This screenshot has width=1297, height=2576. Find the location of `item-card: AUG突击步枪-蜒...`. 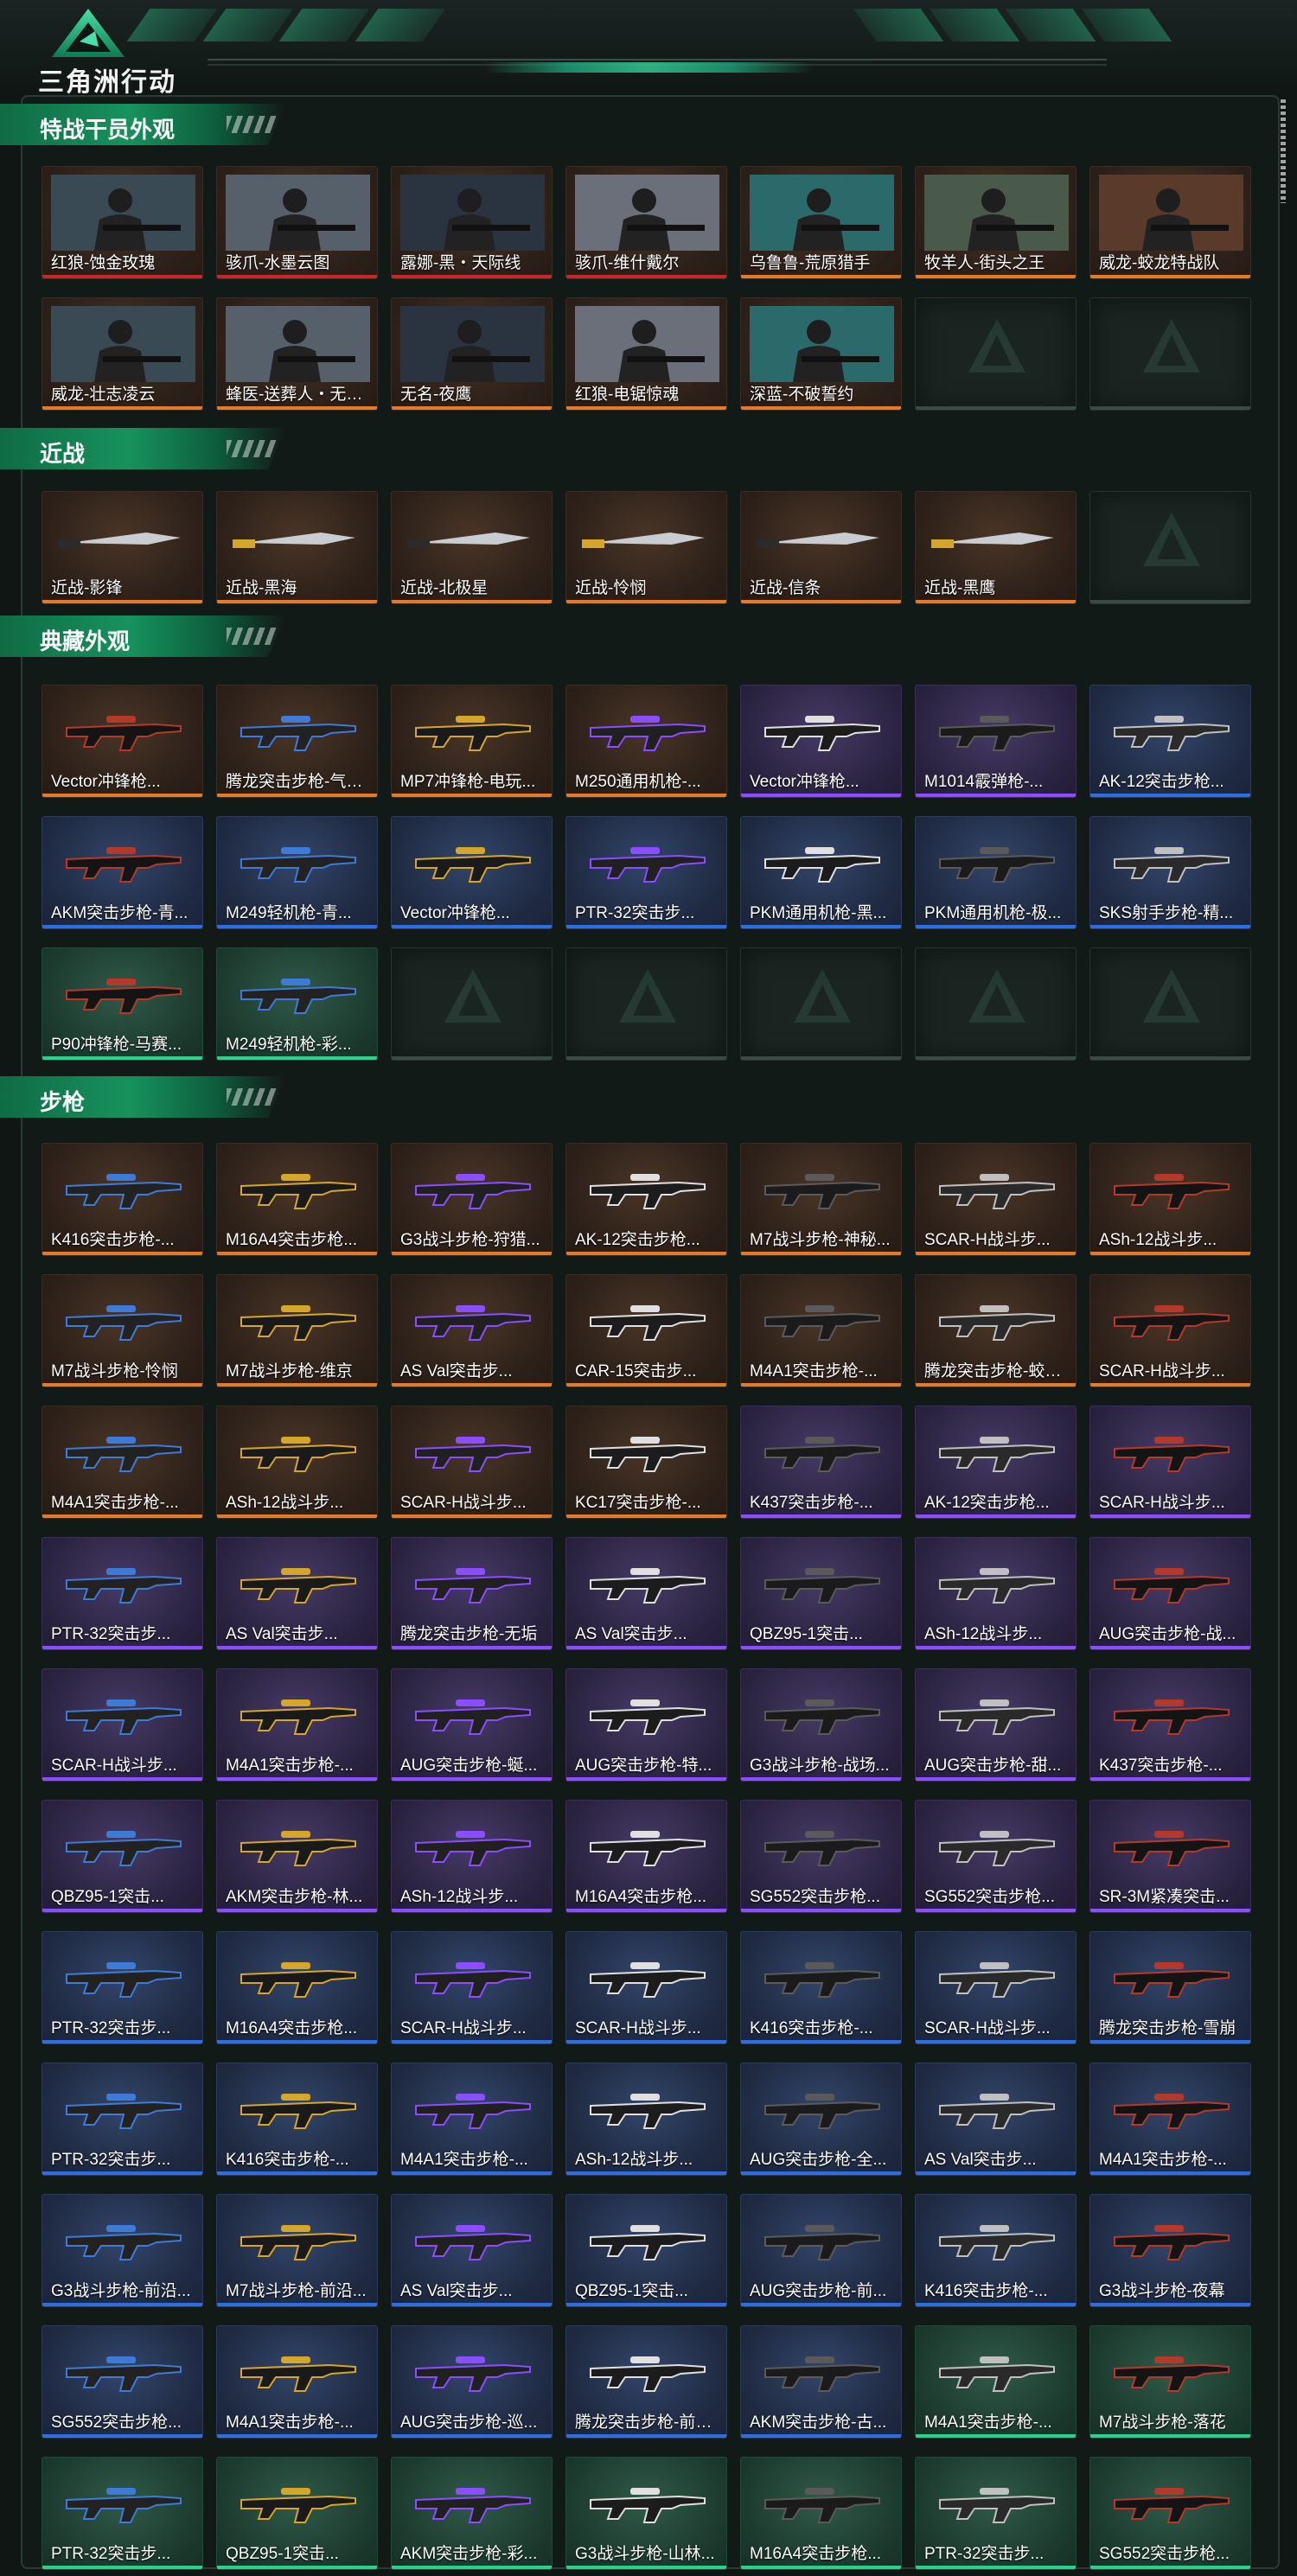

item-card: AUG突击步枪-蜒... is located at coordinates (472, 1725).